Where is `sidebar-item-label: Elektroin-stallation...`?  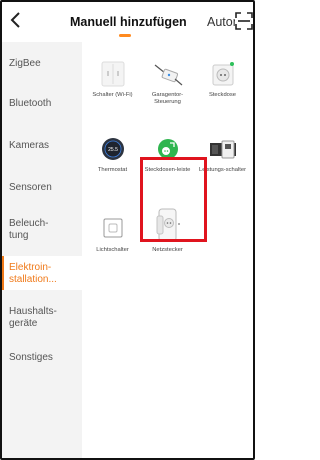 sidebar-item-label: Elektroin-stallation... is located at coordinates (33, 273).